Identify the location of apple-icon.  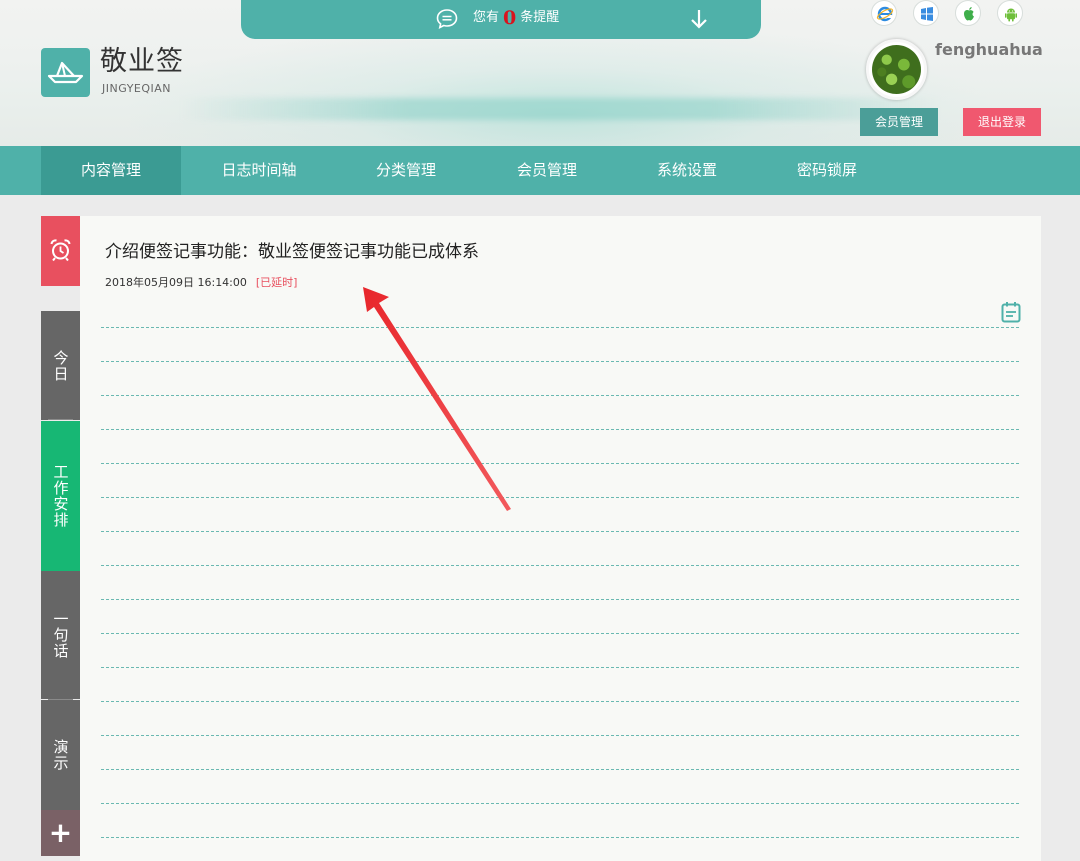
(968, 13).